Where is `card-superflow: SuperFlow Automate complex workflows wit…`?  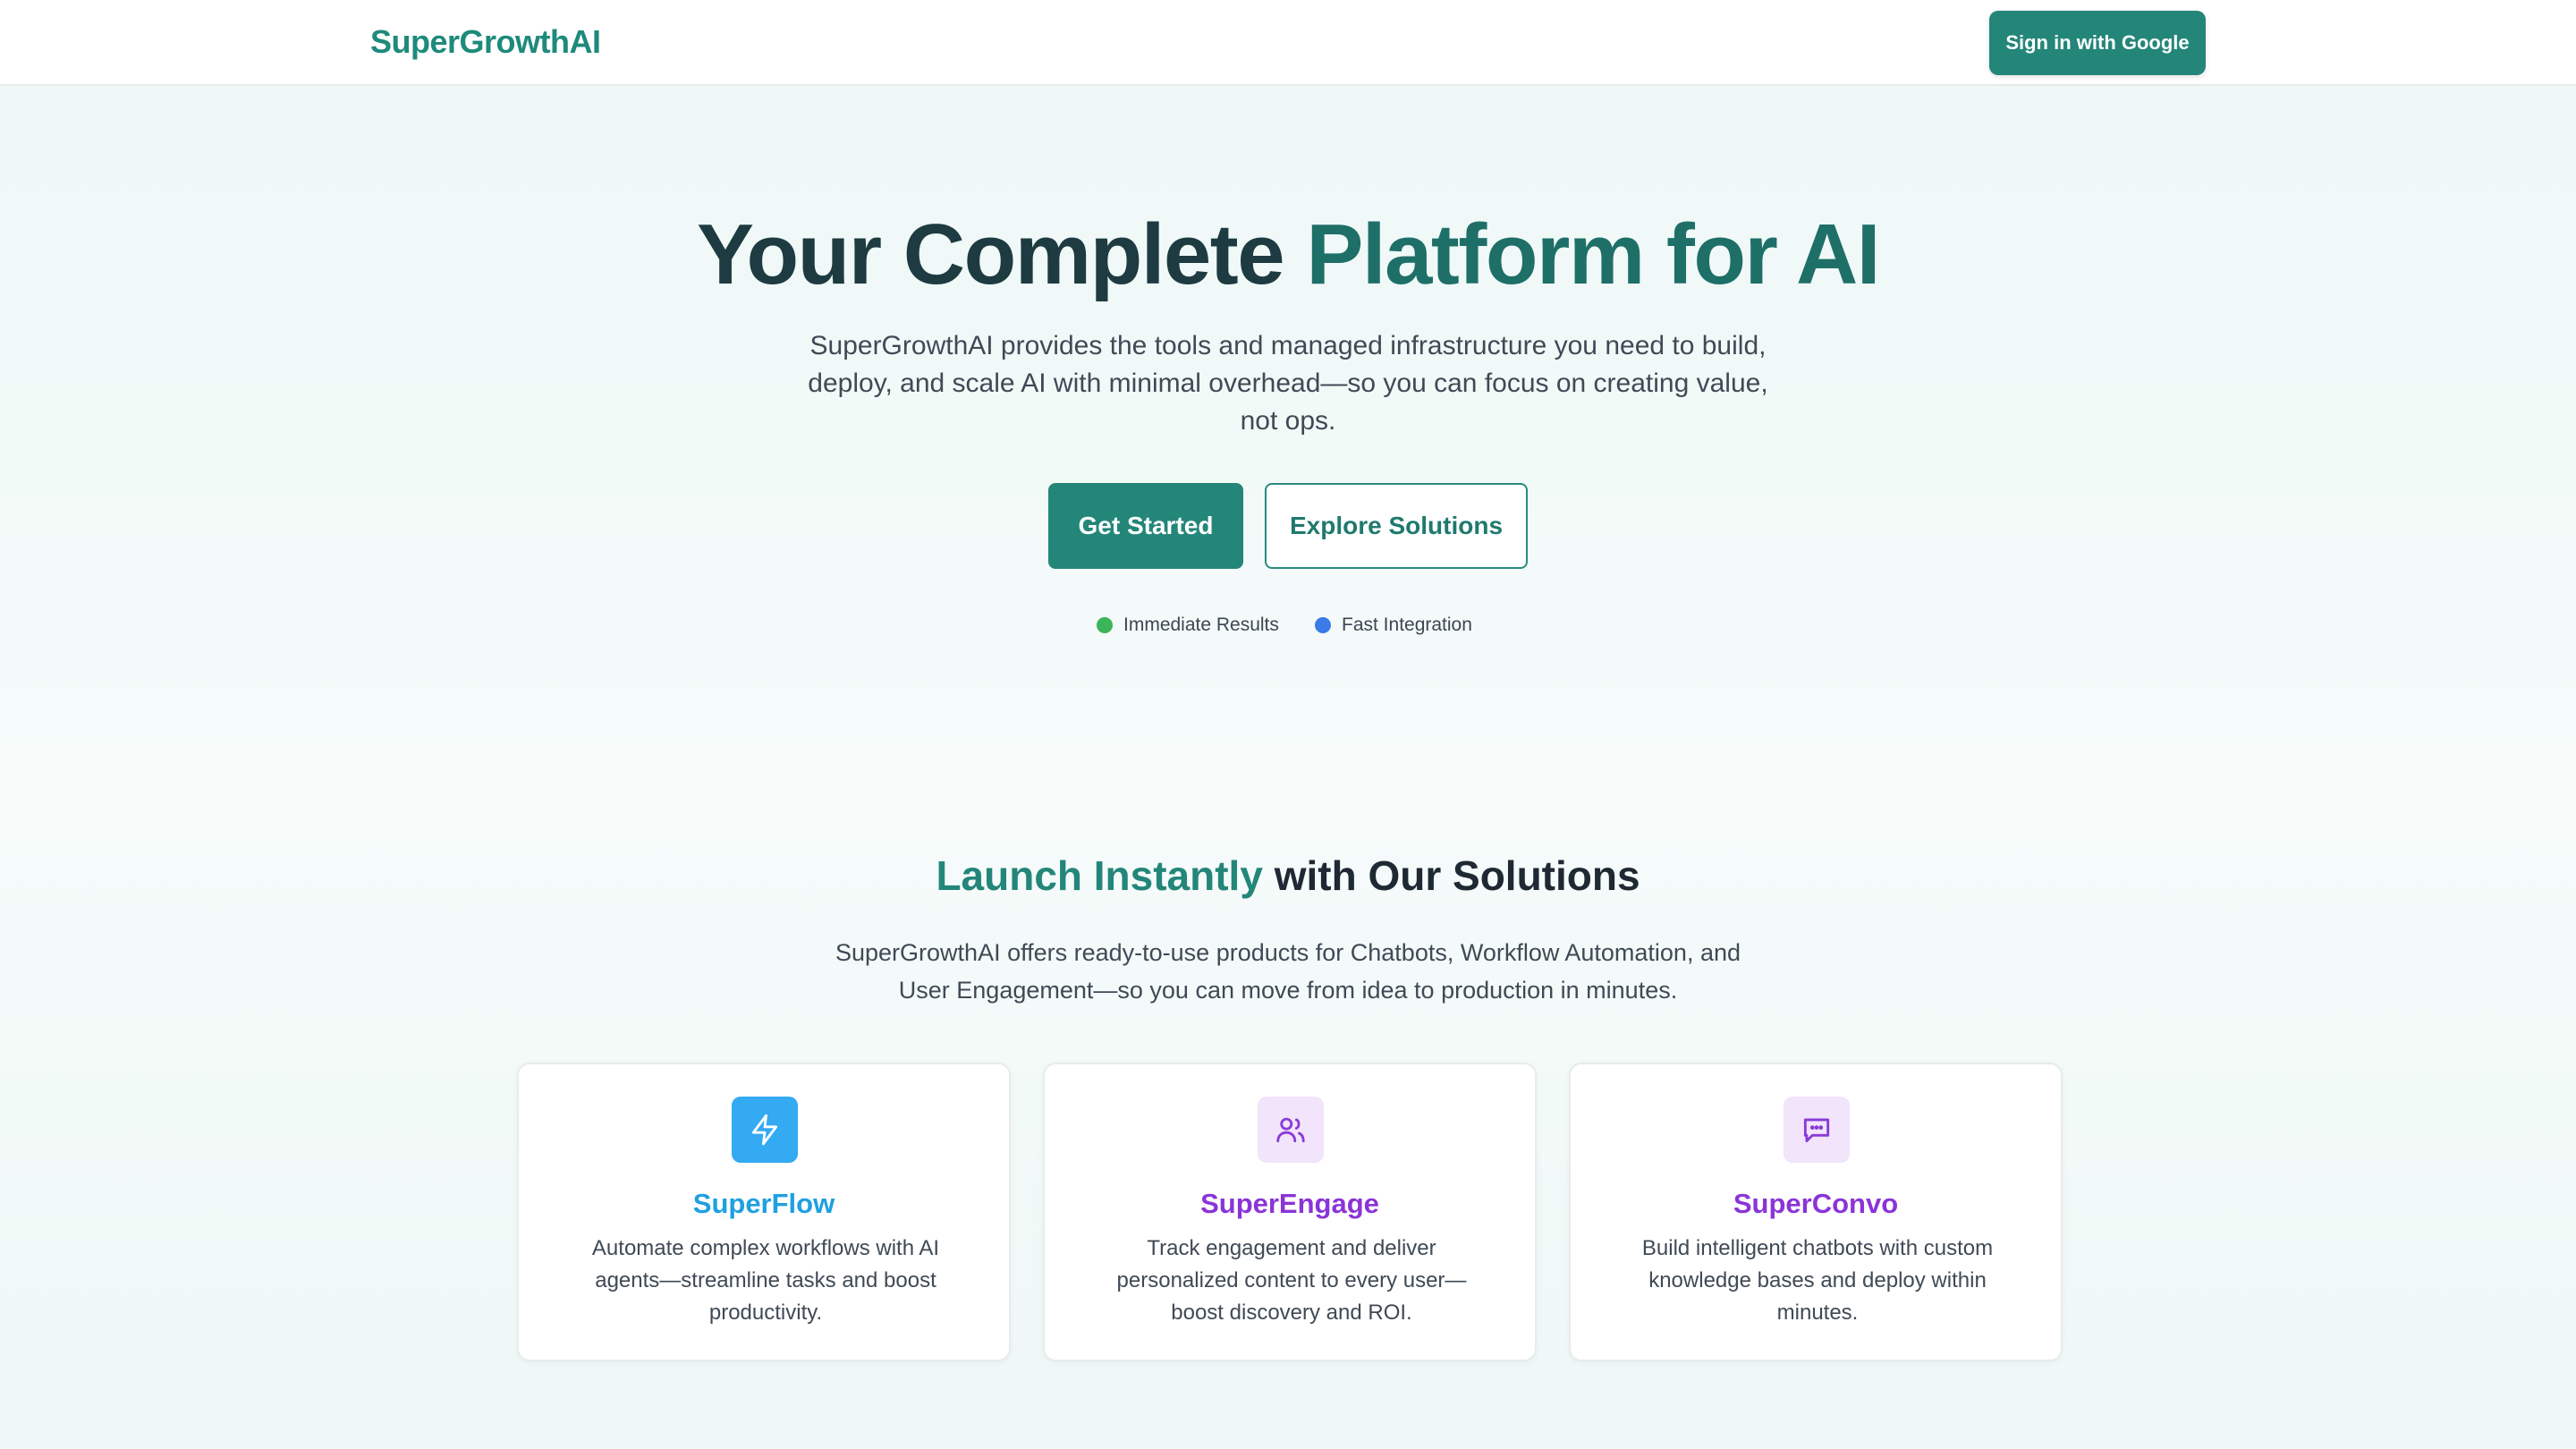 card-superflow: SuperFlow Automate complex workflows wit… is located at coordinates (764, 1212).